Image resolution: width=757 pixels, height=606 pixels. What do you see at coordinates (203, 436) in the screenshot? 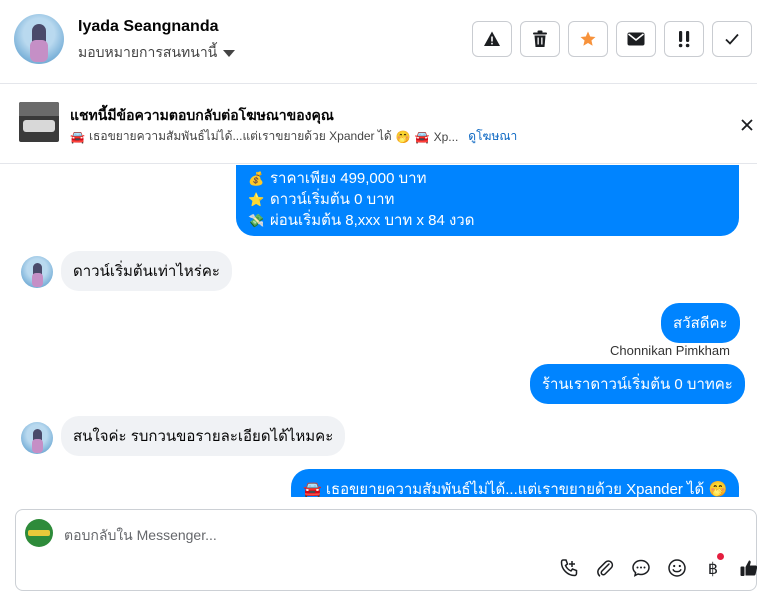
I see `incoming-message: สนใจค่ะ รบกวนขอรายละเอียดได้ไหมคะ` at bounding box center [203, 436].